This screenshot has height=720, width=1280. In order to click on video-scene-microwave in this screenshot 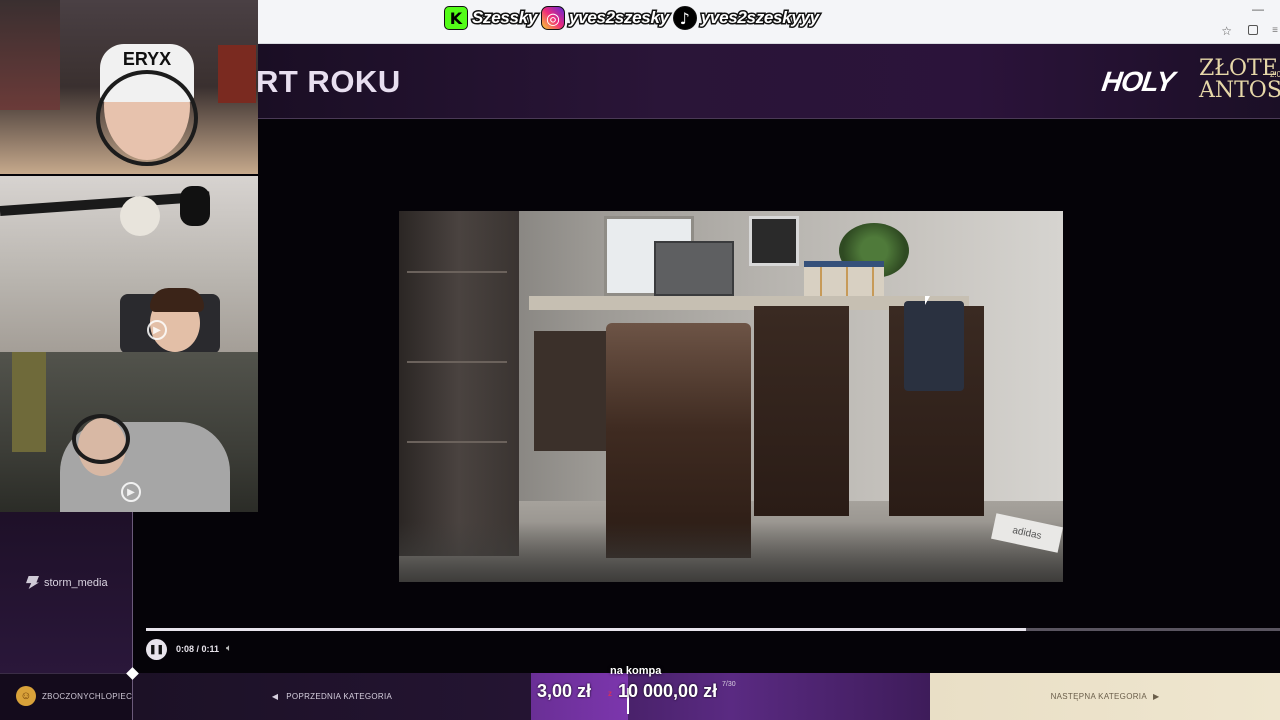, I will do `click(774, 241)`.